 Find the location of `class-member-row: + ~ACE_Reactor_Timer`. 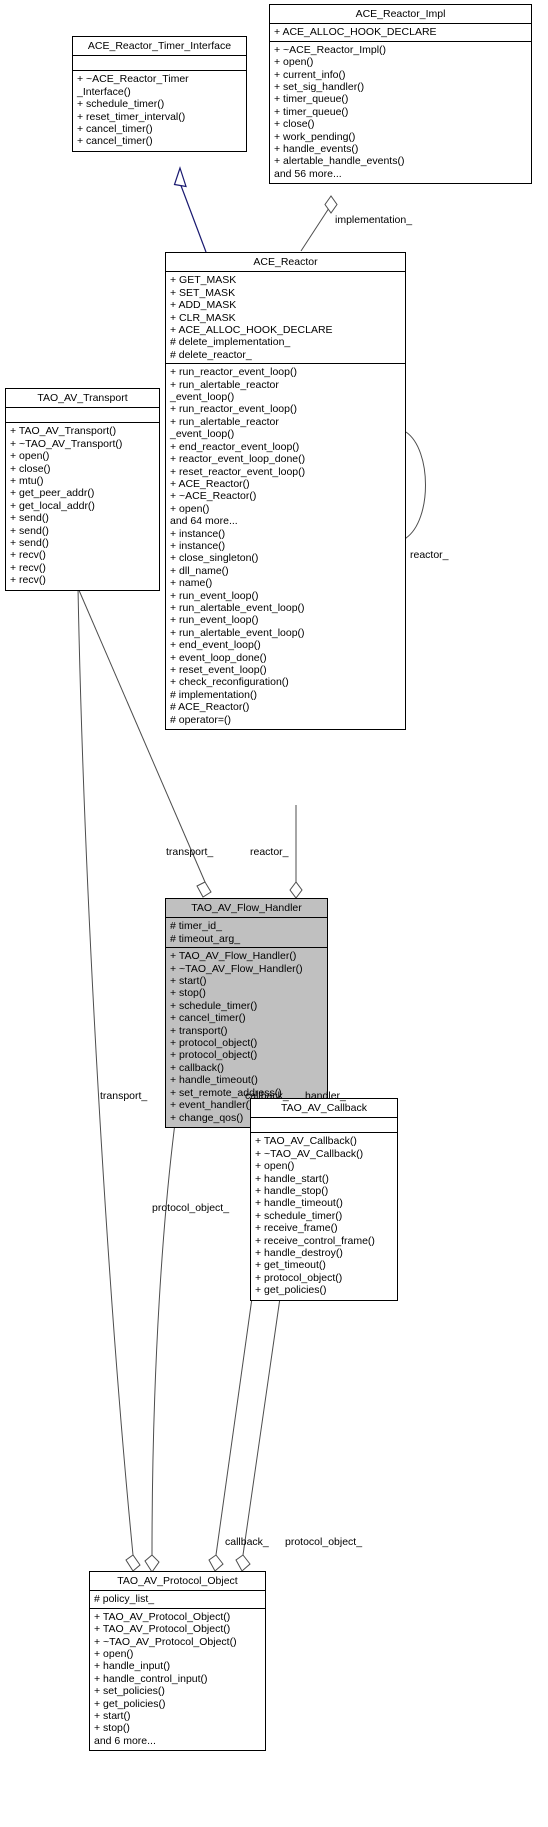

class-member-row: + ~ACE_Reactor_Timer is located at coordinates (133, 79).